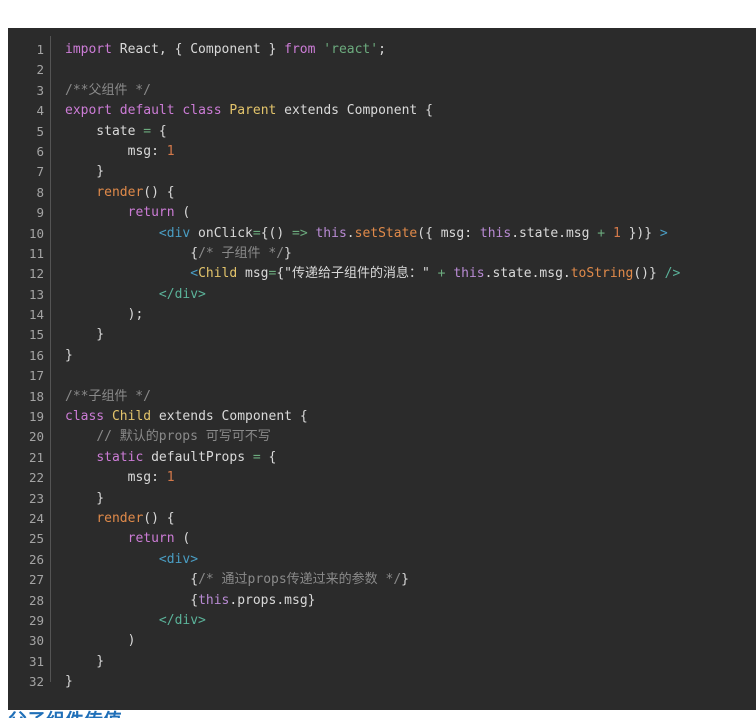  Describe the element at coordinates (36, 315) in the screenshot. I see `line-number: 14` at that location.